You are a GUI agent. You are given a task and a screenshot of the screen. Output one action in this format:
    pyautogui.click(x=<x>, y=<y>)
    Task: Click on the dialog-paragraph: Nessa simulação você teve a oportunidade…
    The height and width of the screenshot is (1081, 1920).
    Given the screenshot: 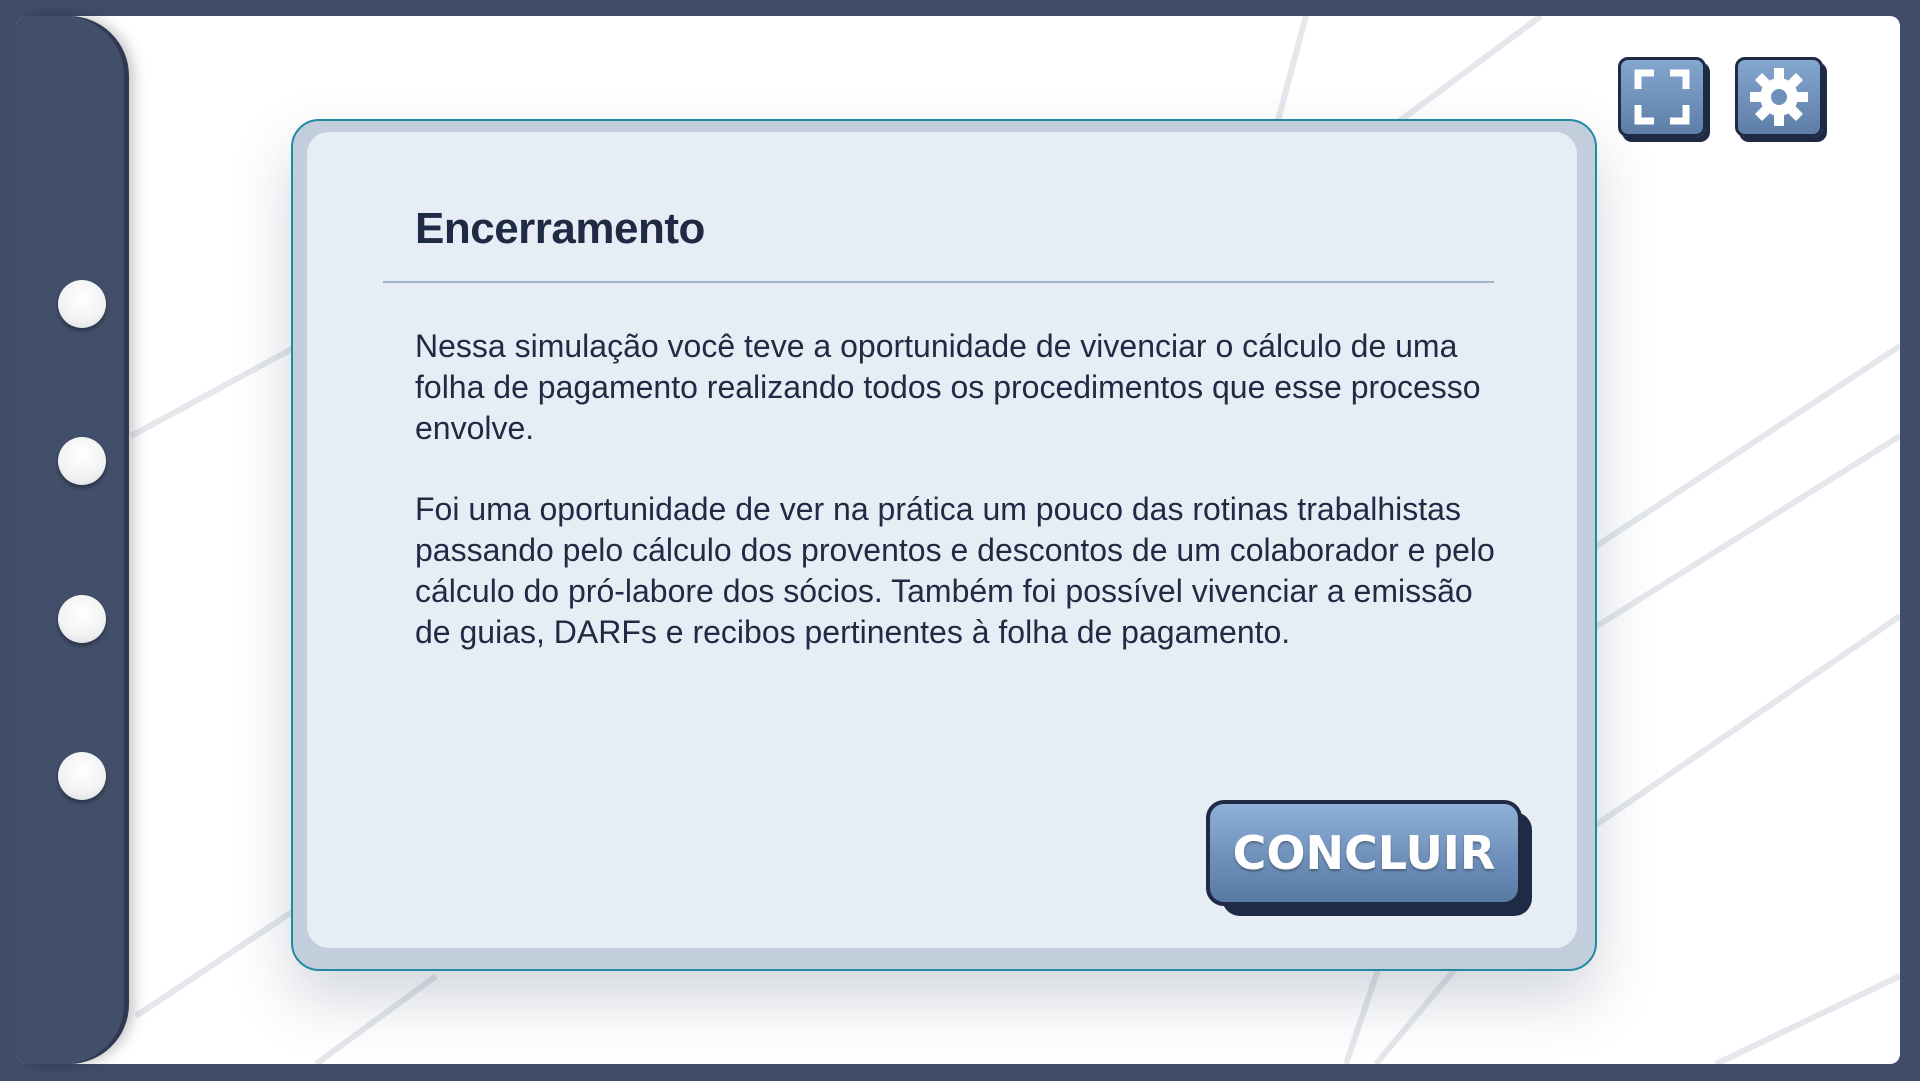 What is the action you would take?
    pyautogui.click(x=948, y=387)
    